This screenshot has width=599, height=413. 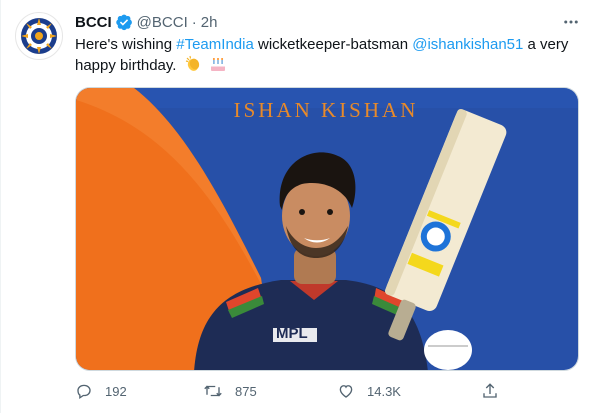 What do you see at coordinates (292, 333) in the screenshot?
I see `jersey-sponsor-text: MPL` at bounding box center [292, 333].